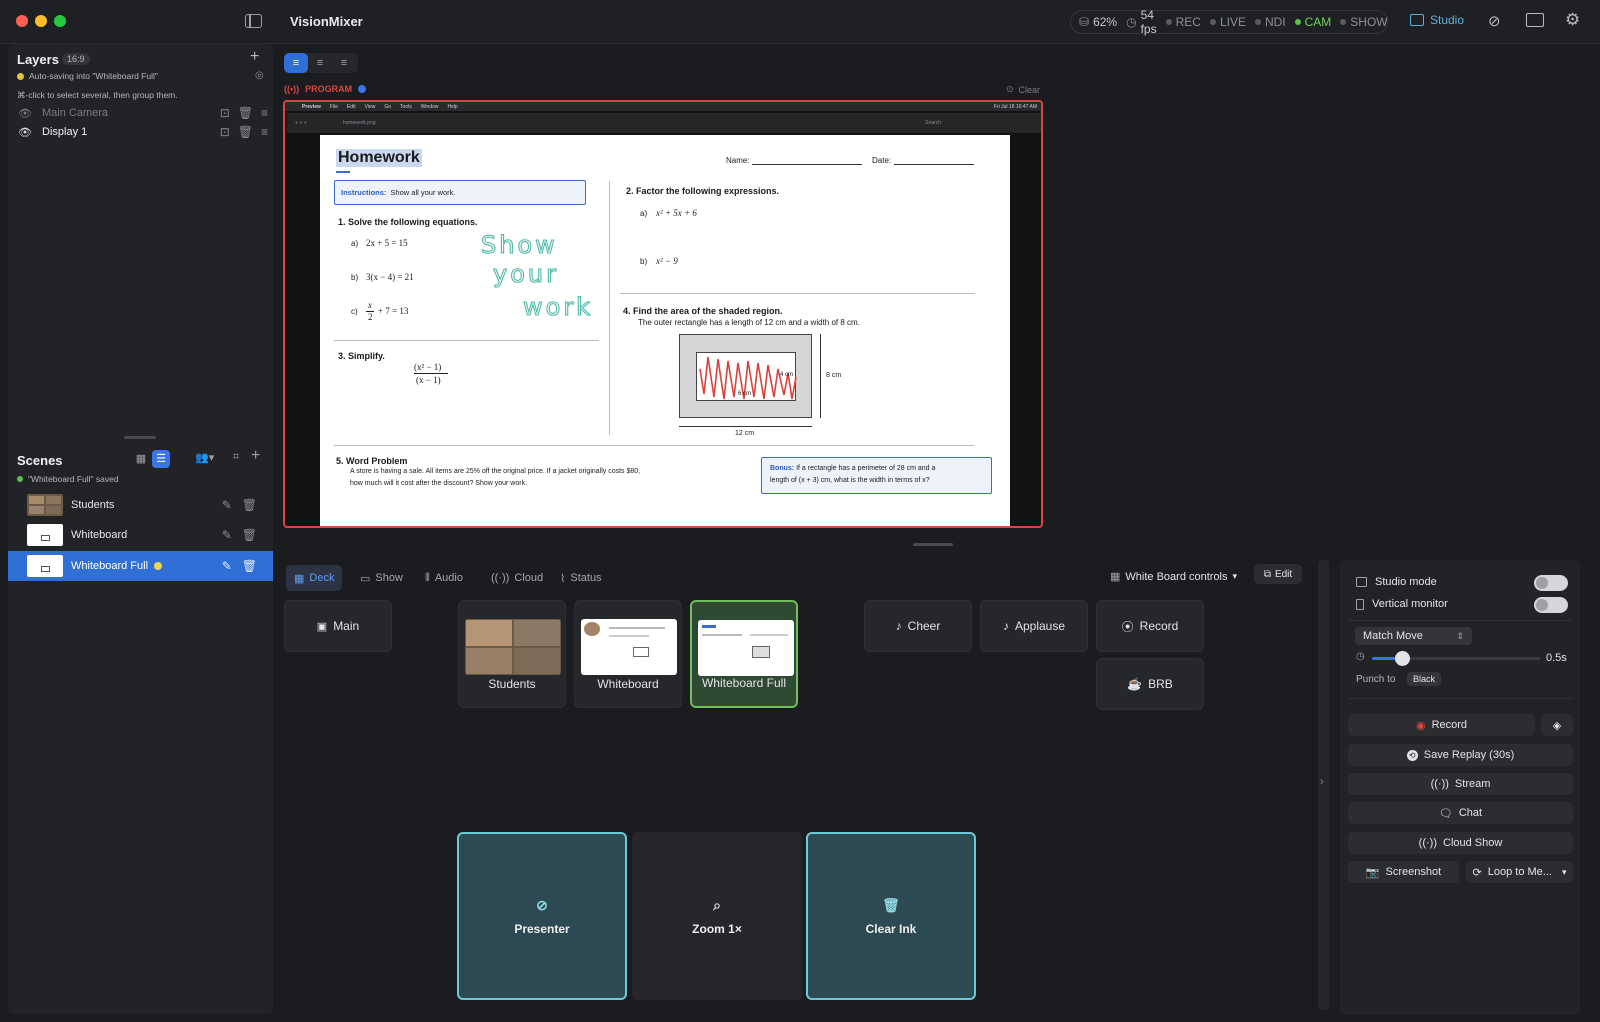 This screenshot has height=1022, width=1600. I want to click on vertical-monitor-toggle, so click(1551, 605).